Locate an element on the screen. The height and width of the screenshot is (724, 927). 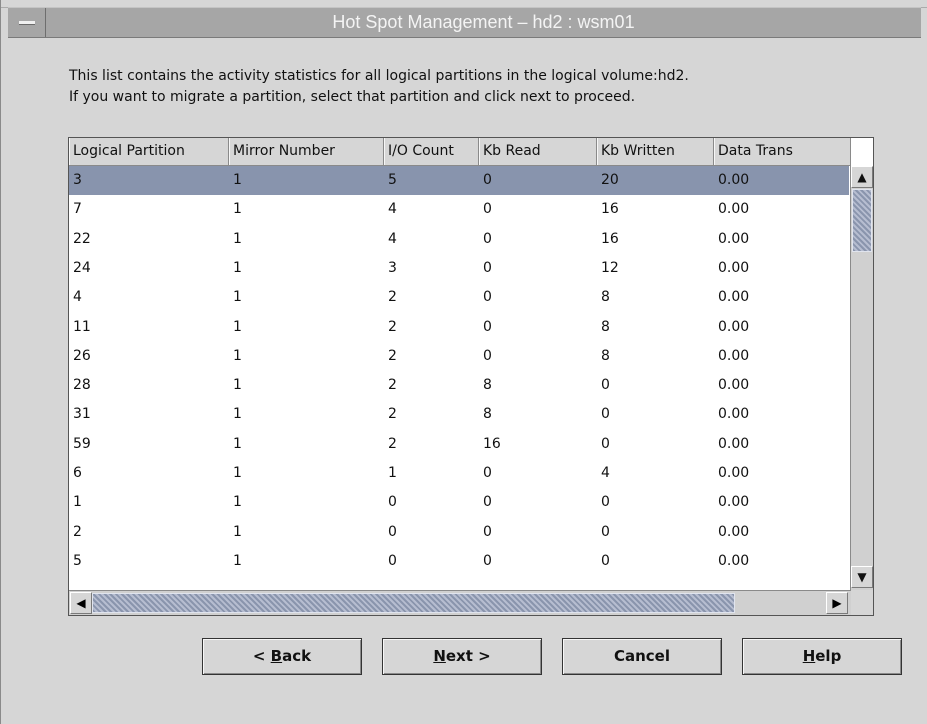
table-row: 24 1 3 0 12 0.00 is located at coordinates (459, 268).